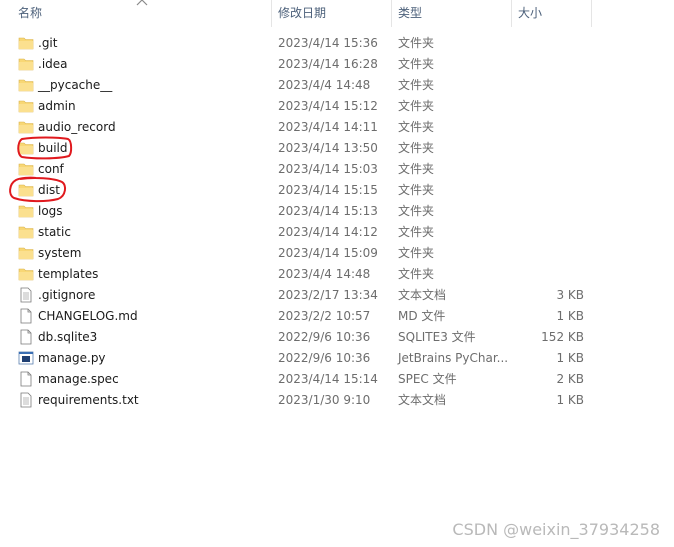  What do you see at coordinates (328, 253) in the screenshot?
I see `file-modified: 2023/4/14 15:09` at bounding box center [328, 253].